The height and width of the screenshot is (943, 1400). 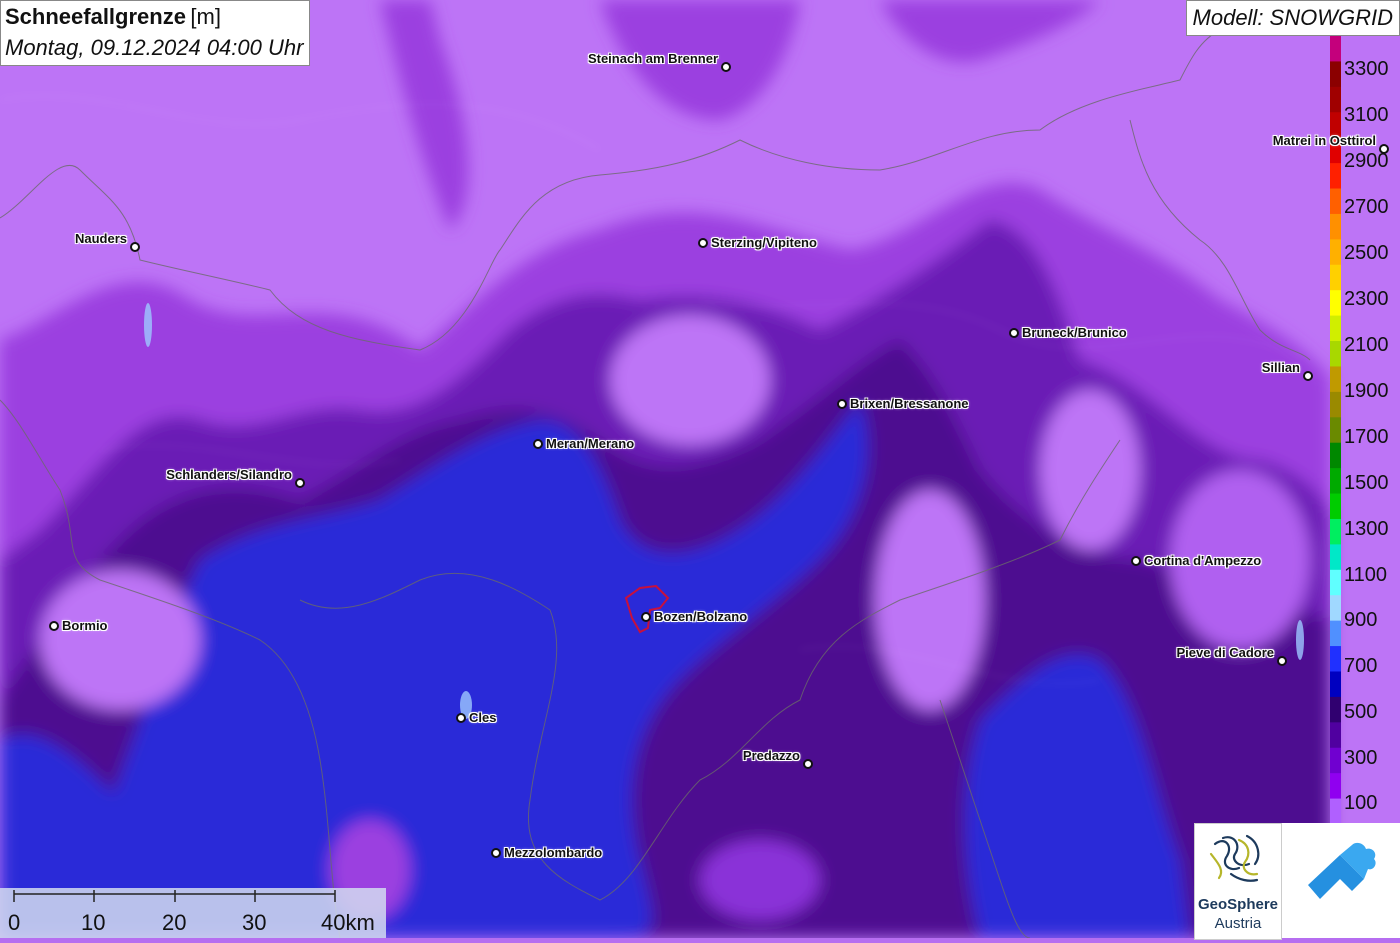 What do you see at coordinates (14, 922) in the screenshot?
I see `scale-label-0: 0` at bounding box center [14, 922].